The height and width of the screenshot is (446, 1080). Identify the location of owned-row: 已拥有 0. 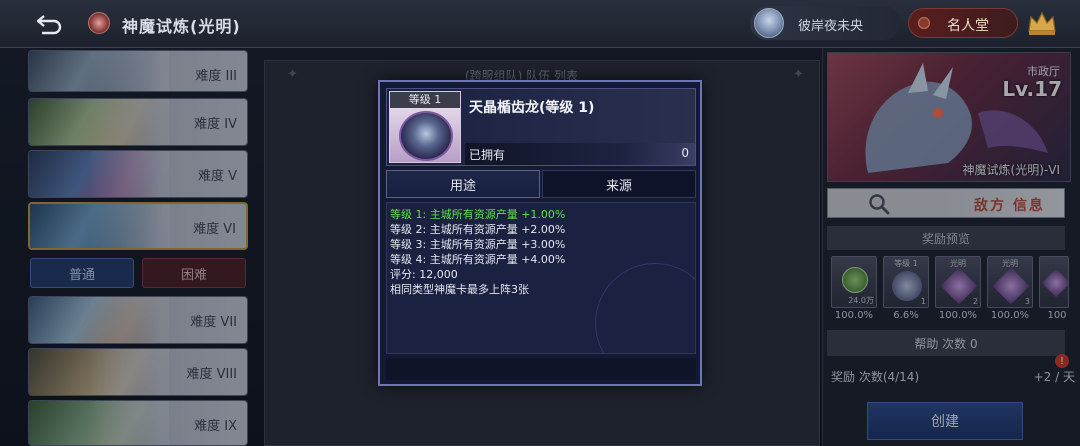
(580, 154).